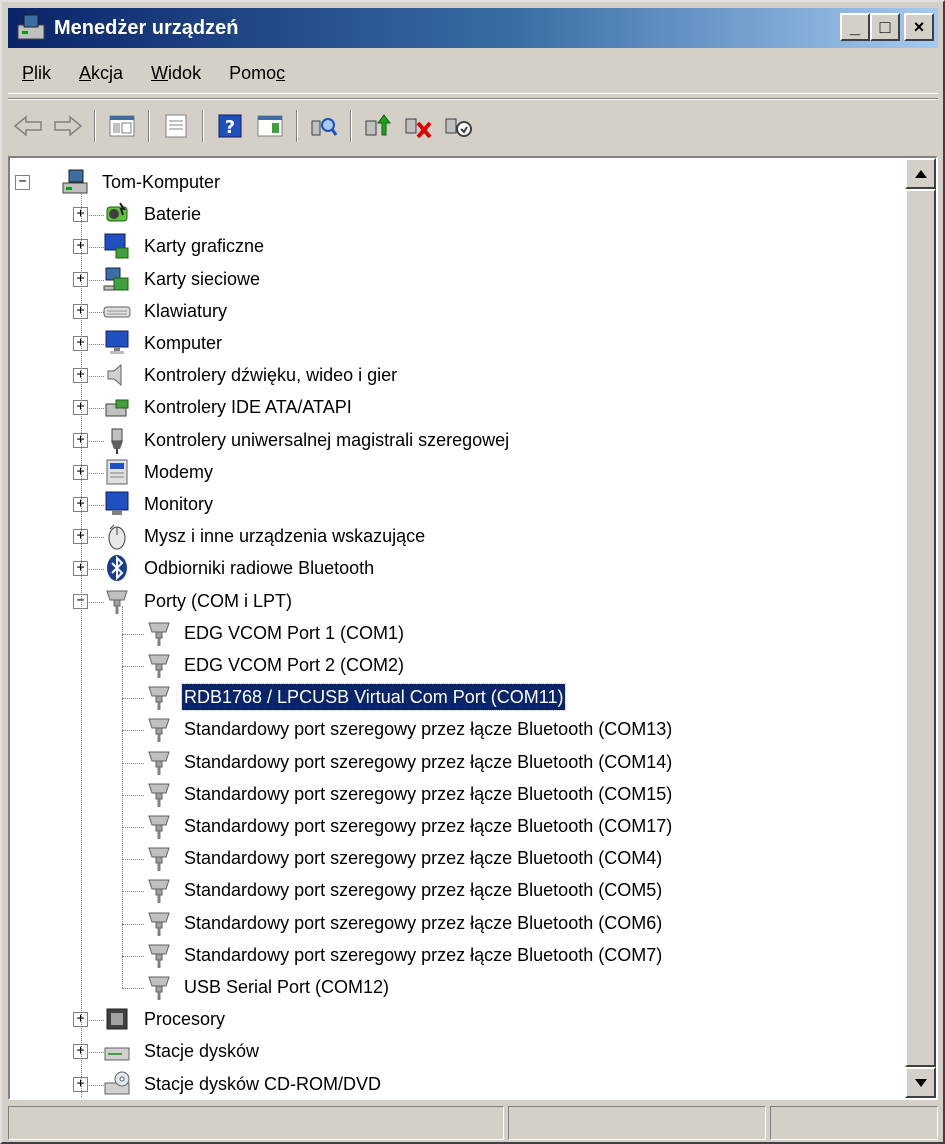 The image size is (945, 1144). I want to click on window-controls: _ □ ×, so click(887, 27).